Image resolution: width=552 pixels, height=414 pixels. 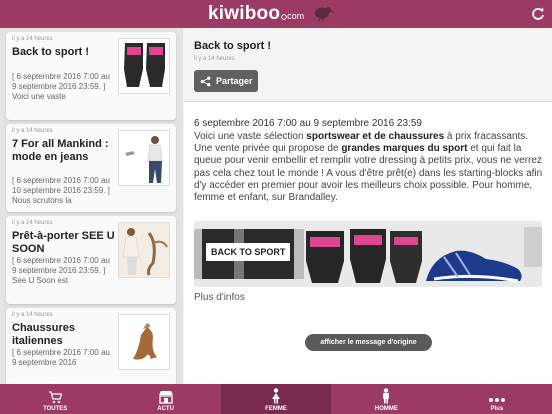 I want to click on shop-icon, so click(x=165, y=397).